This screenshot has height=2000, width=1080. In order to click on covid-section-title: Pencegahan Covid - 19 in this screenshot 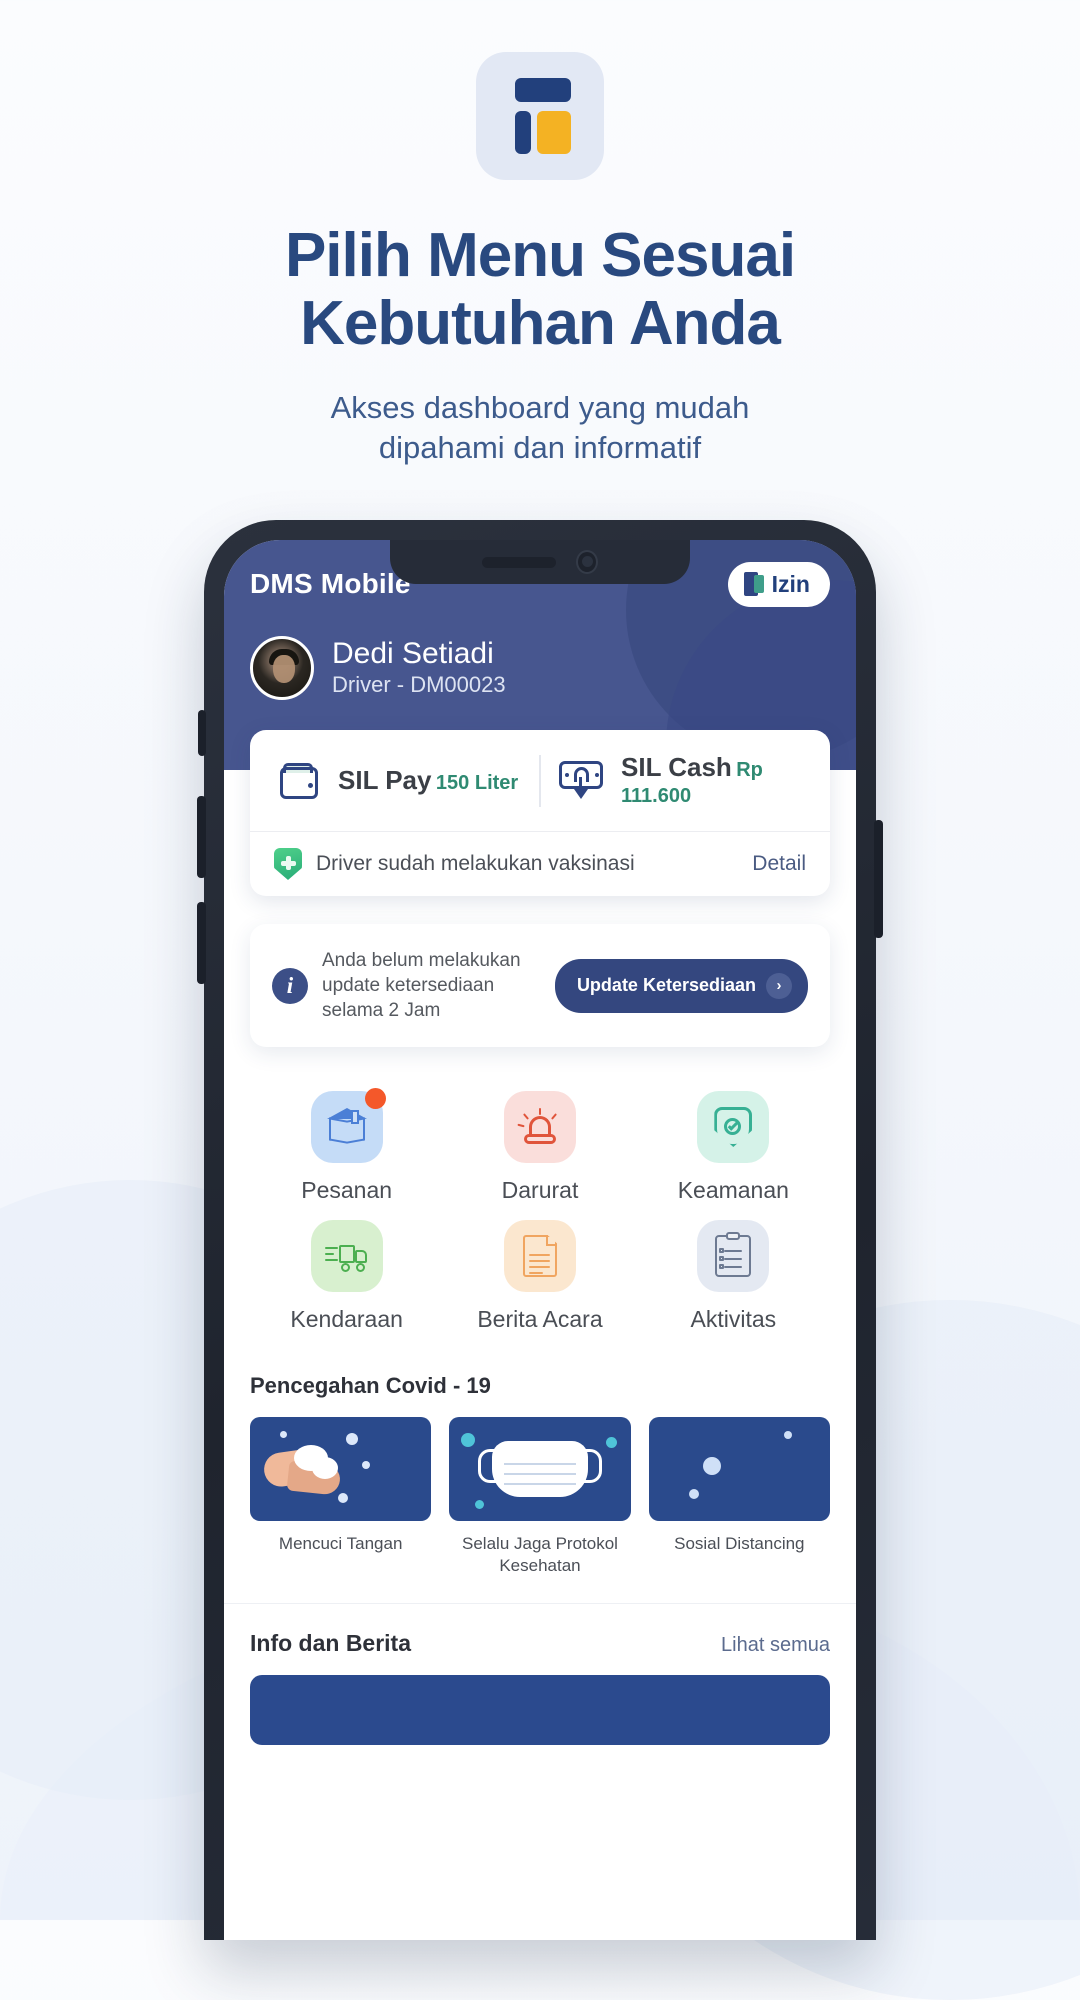, I will do `click(370, 1385)`.